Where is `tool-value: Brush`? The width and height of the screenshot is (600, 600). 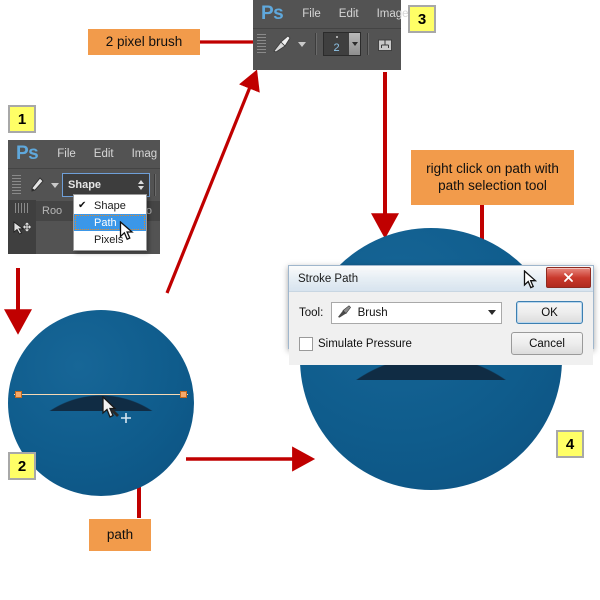
tool-value: Brush is located at coordinates (372, 312).